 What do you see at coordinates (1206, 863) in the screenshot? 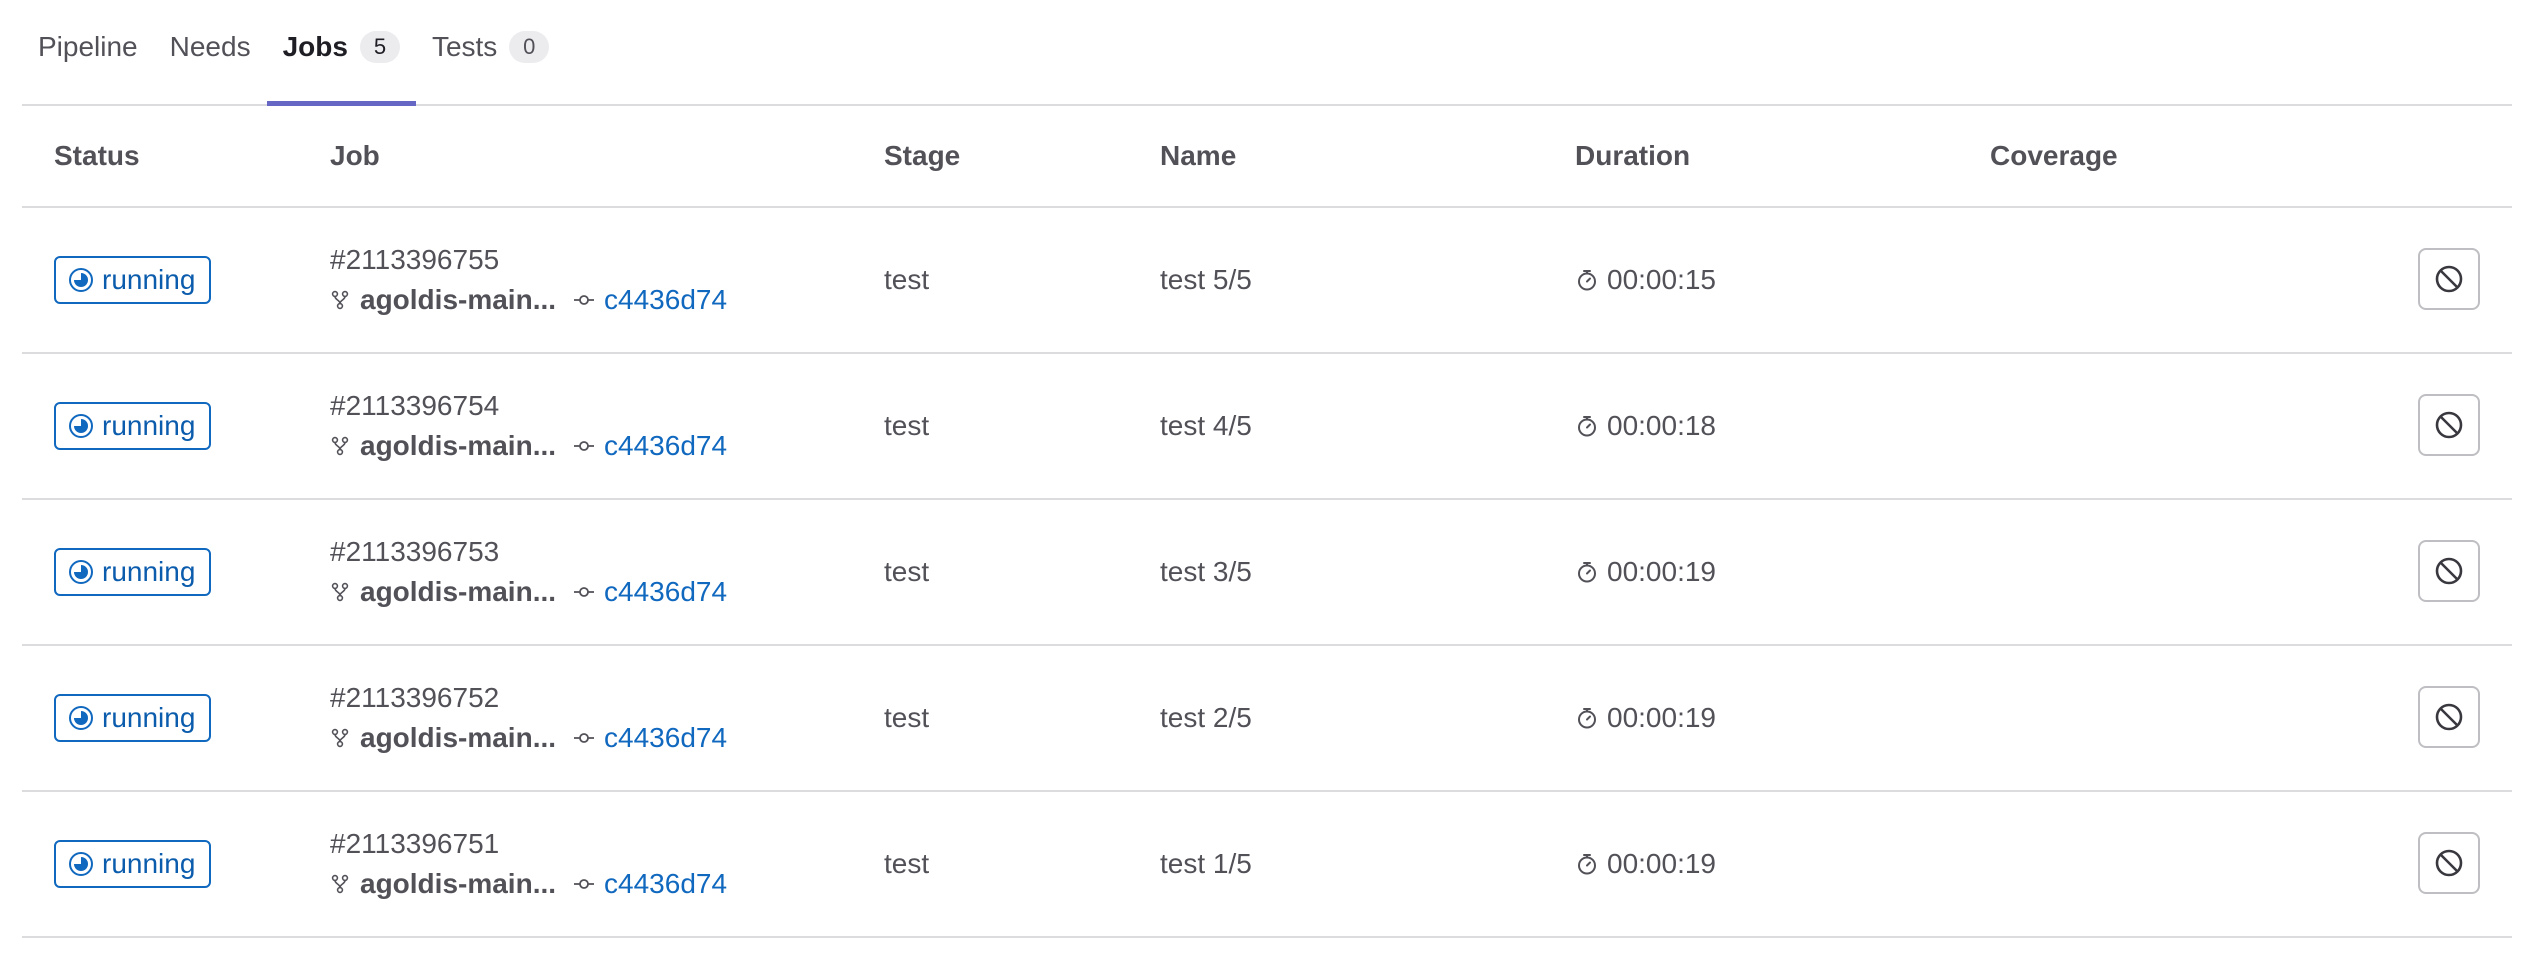
I see `name-cell: test 1/5` at bounding box center [1206, 863].